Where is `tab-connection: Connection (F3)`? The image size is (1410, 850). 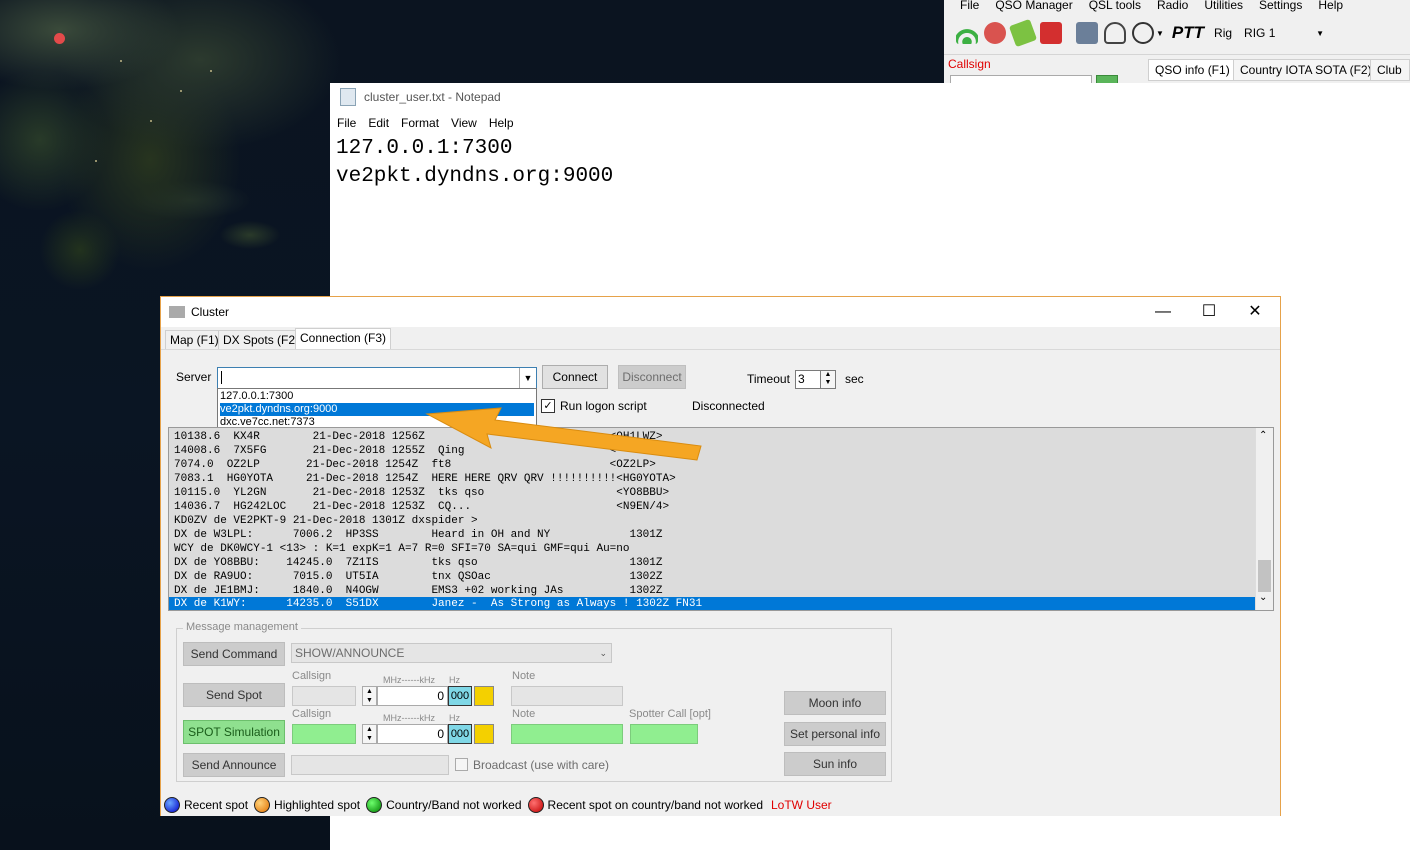
tab-connection: Connection (F3) is located at coordinates (343, 339).